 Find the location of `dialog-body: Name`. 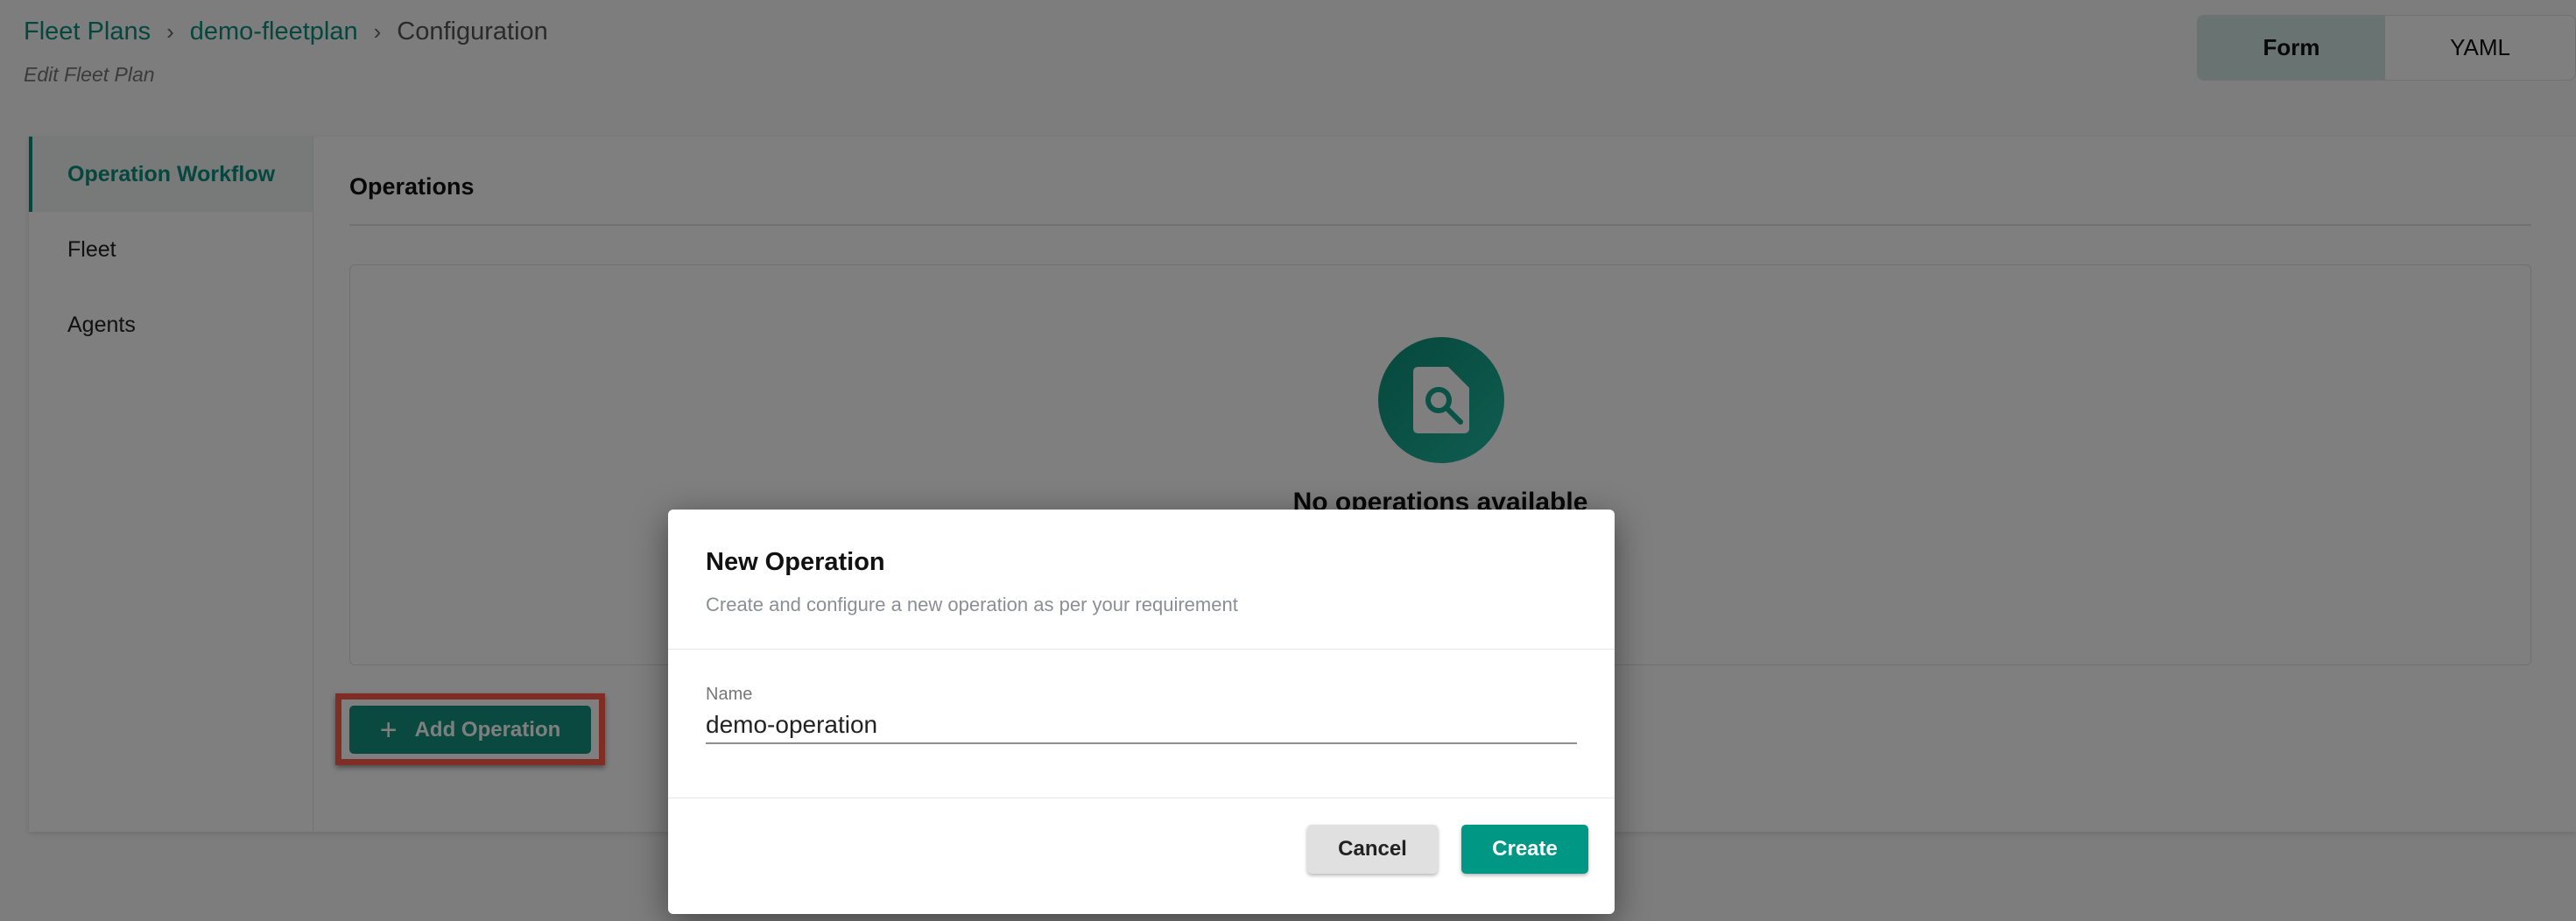

dialog-body: Name is located at coordinates (1141, 724).